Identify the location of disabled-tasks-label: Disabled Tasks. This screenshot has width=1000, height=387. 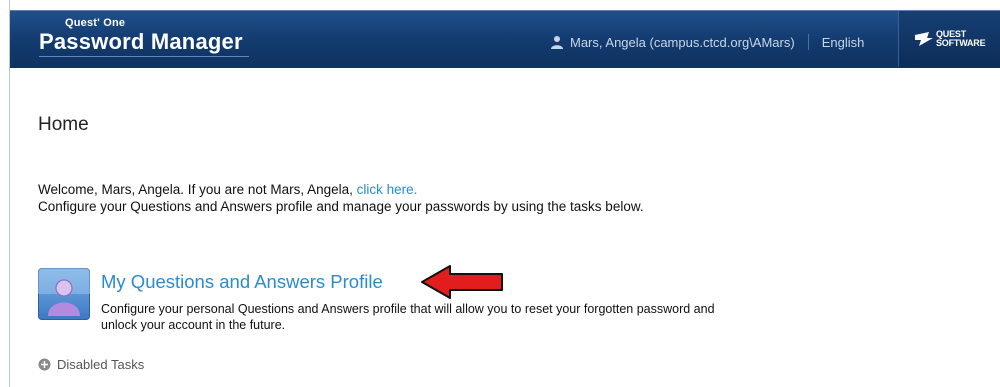
(101, 364).